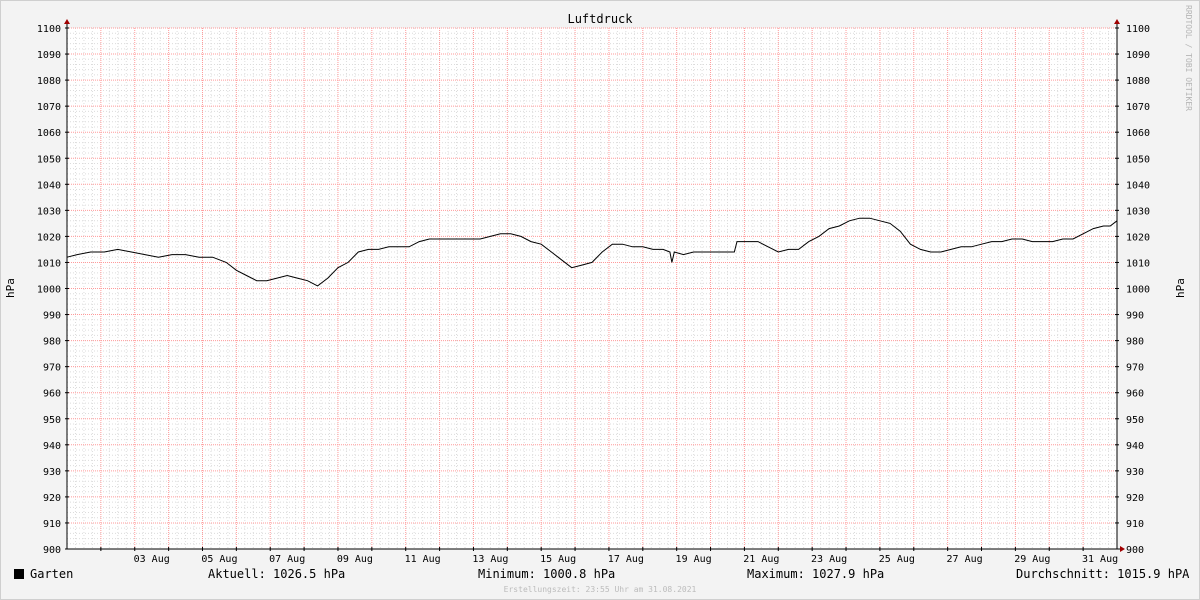 The width and height of the screenshot is (1200, 600). Describe the element at coordinates (49, 211) in the screenshot. I see `y-tick-label-left: 1030` at that location.